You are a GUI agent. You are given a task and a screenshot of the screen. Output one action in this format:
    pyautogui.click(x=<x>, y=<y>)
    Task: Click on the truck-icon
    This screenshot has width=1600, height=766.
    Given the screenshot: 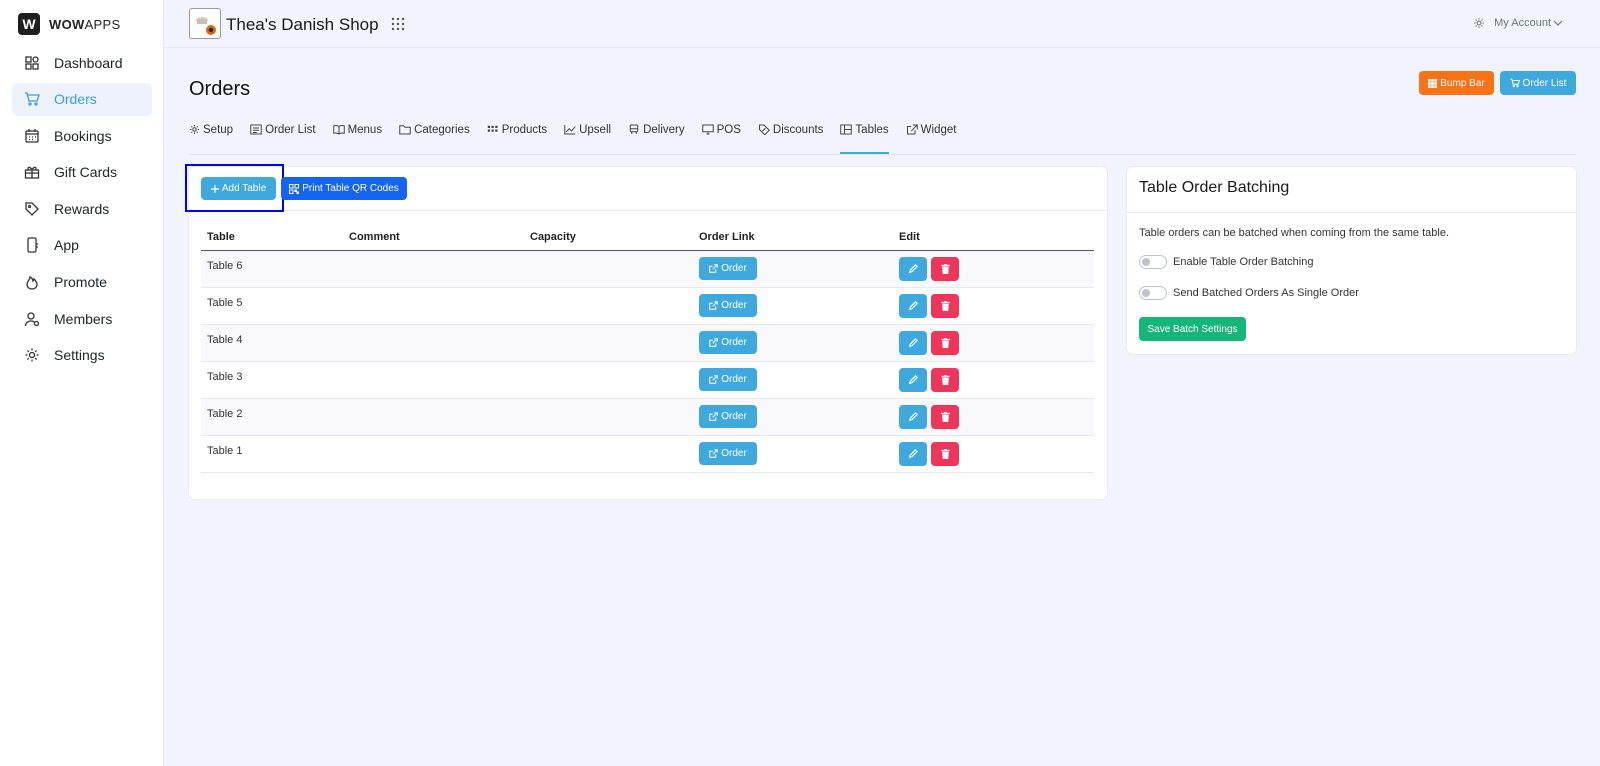 What is the action you would take?
    pyautogui.click(x=634, y=129)
    